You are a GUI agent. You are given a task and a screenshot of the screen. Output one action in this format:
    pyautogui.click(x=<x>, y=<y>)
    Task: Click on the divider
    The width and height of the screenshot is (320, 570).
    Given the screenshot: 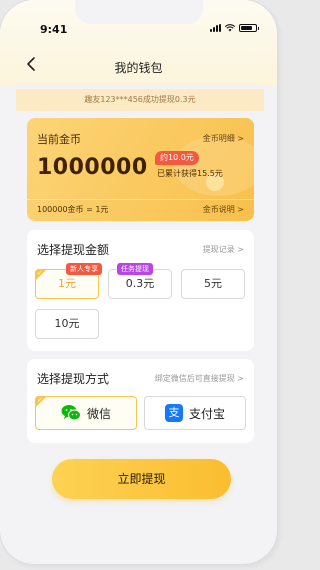 What is the action you would take?
    pyautogui.click(x=140, y=199)
    